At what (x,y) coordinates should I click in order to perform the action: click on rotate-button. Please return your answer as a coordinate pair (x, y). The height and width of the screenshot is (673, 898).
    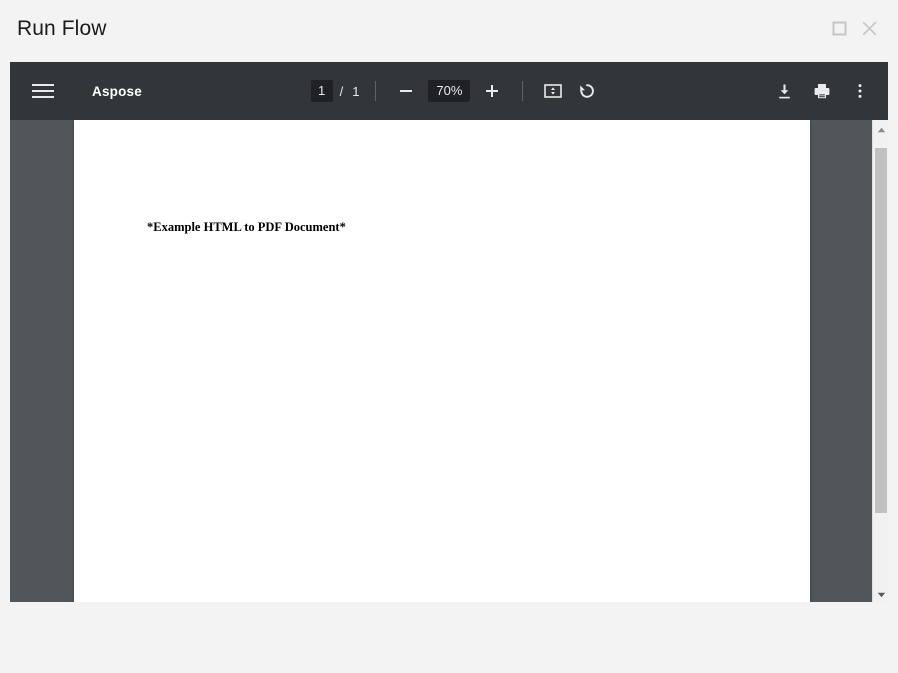
    Looking at the image, I should click on (587, 91).